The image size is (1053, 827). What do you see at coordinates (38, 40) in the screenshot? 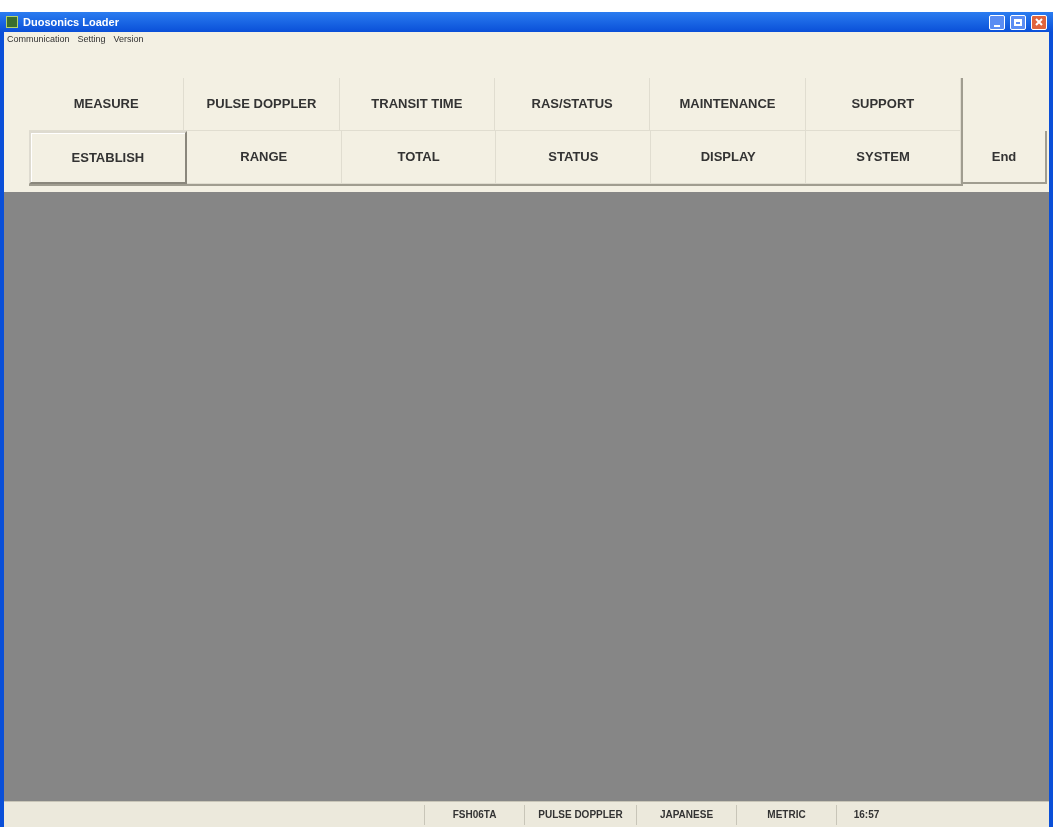
I see `menu-item: Communication` at bounding box center [38, 40].